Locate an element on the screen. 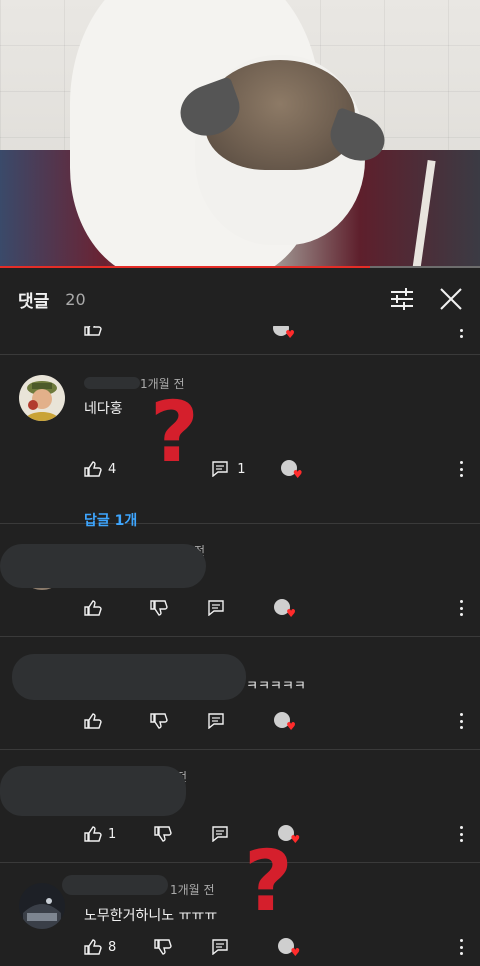 This screenshot has height=966, width=480. video-progress-fill is located at coordinates (185, 267).